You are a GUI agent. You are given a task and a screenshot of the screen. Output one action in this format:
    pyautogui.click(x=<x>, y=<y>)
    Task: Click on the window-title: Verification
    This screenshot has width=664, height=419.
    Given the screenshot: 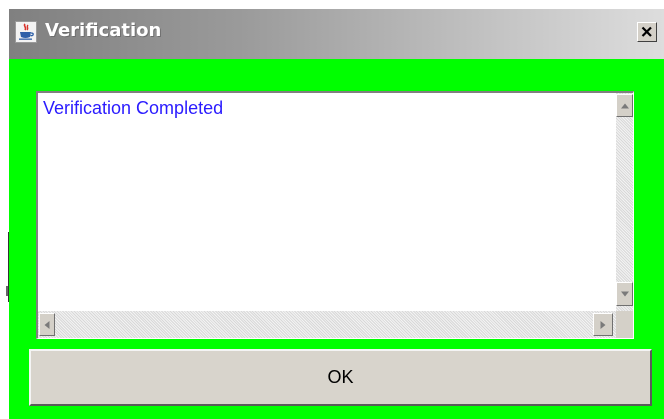 What is the action you would take?
    pyautogui.click(x=103, y=30)
    